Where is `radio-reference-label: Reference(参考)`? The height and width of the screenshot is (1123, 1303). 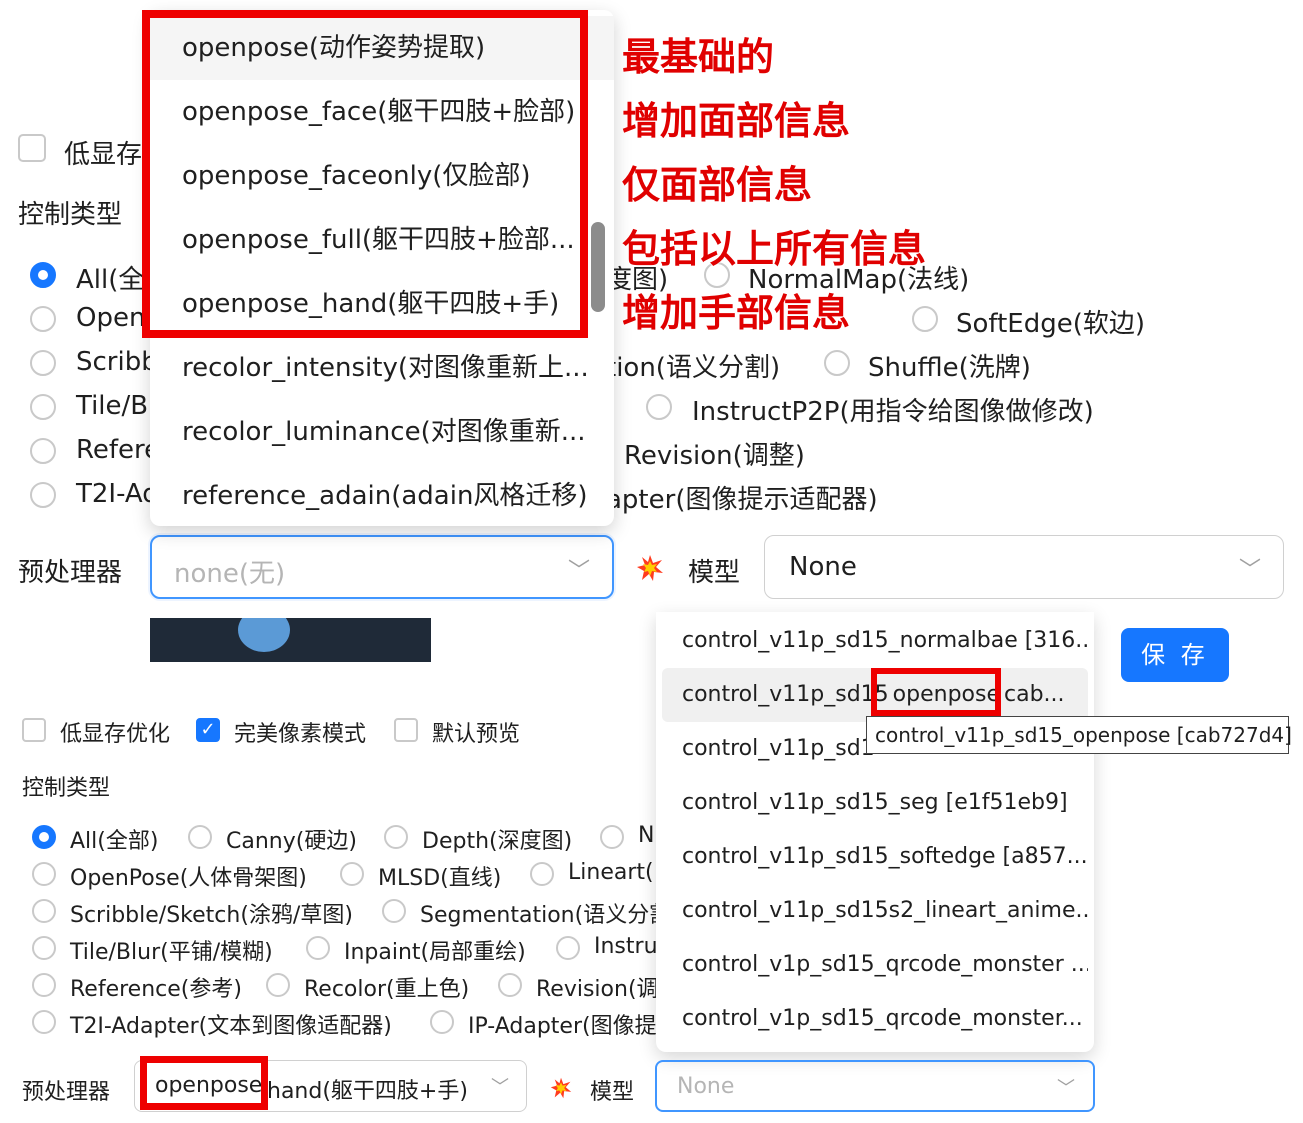
radio-reference-label: Reference(参考) is located at coordinates (156, 989).